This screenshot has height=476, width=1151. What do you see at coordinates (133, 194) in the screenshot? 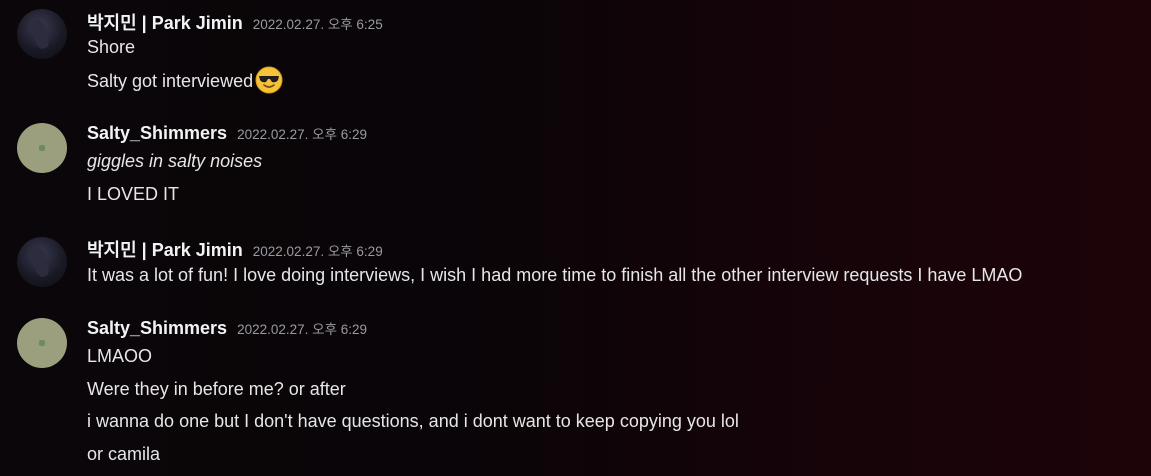
I see `message-text: I LOVED IT` at bounding box center [133, 194].